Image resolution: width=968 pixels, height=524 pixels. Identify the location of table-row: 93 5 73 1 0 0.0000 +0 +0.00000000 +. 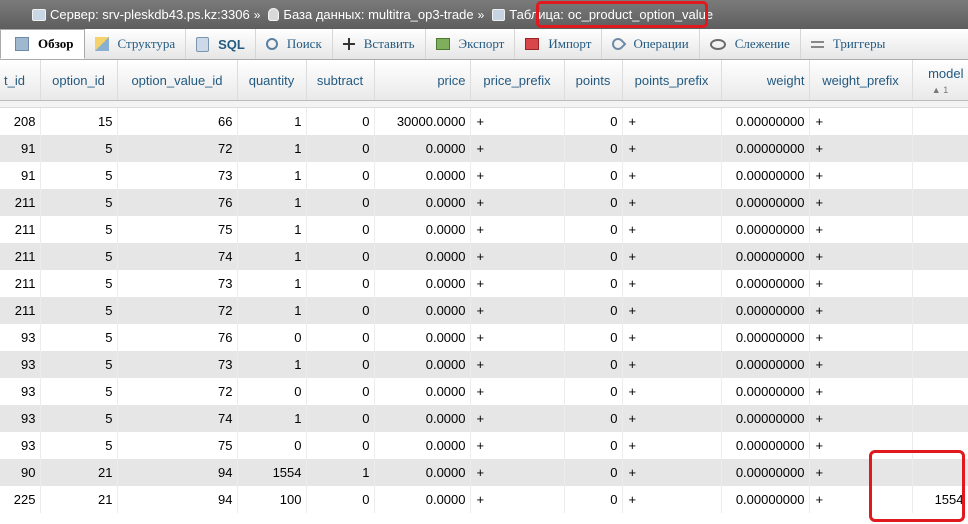
(484, 364).